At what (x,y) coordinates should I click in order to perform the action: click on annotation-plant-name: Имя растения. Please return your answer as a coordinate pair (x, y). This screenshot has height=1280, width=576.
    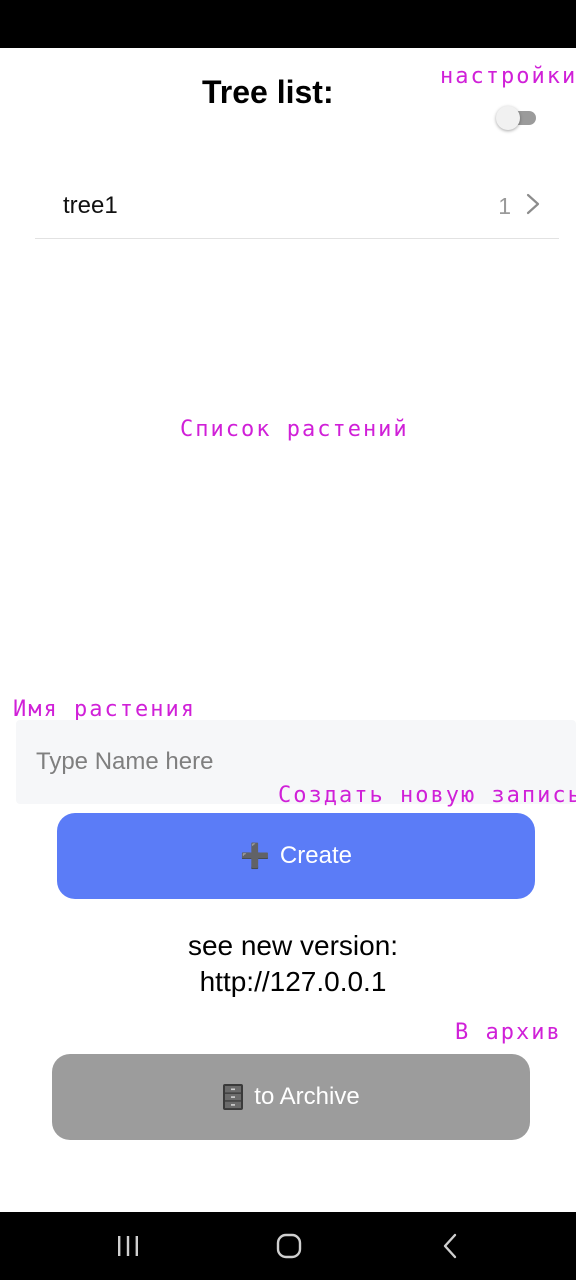
    Looking at the image, I should click on (104, 709).